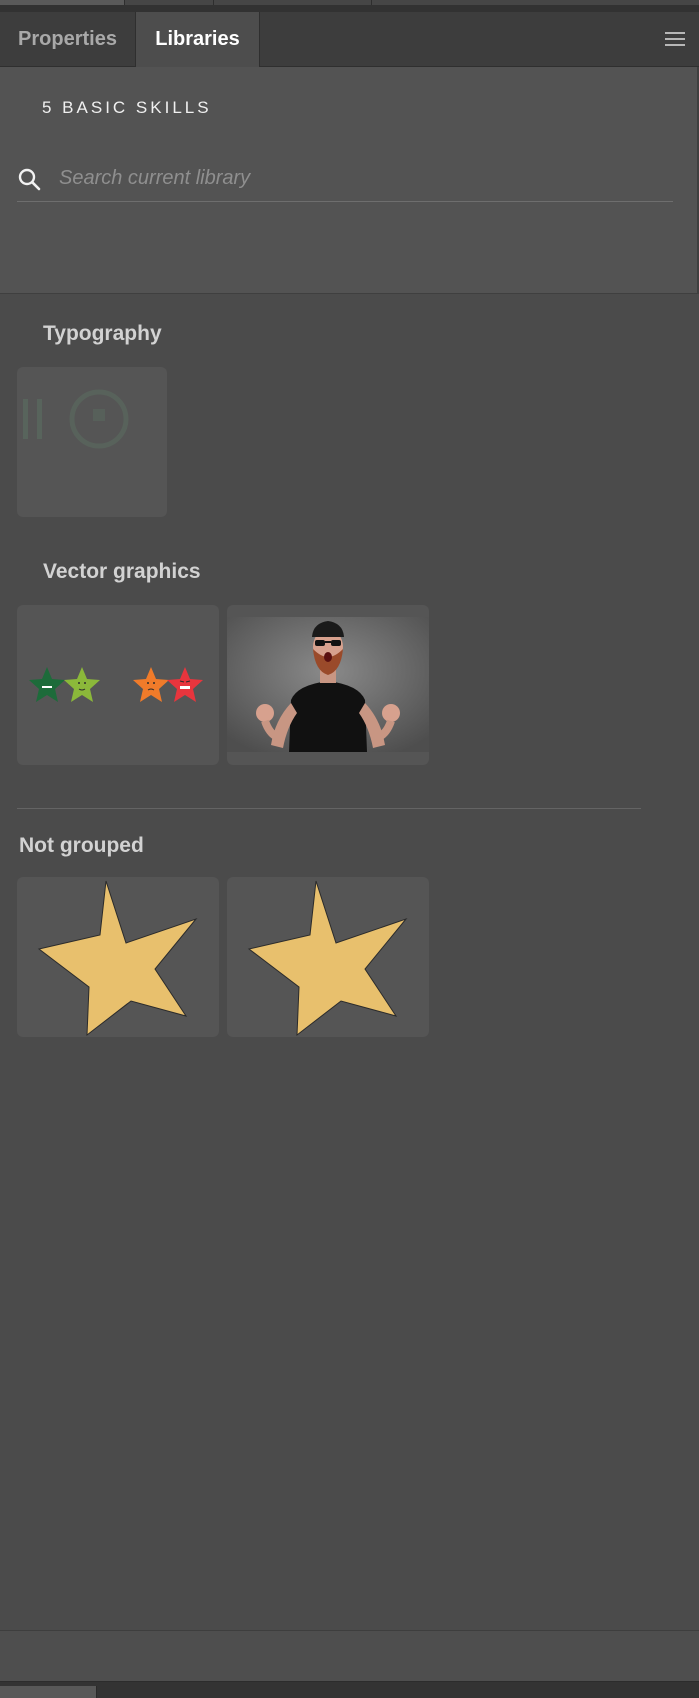  What do you see at coordinates (122, 571) in the screenshot?
I see `section-title-vector-graphics: Vector graphics` at bounding box center [122, 571].